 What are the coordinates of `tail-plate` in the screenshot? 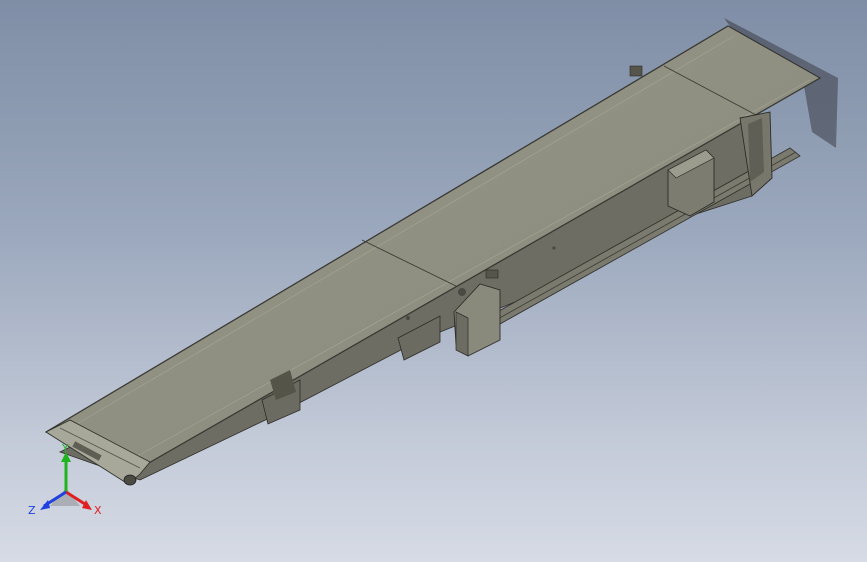 It's located at (756, 150).